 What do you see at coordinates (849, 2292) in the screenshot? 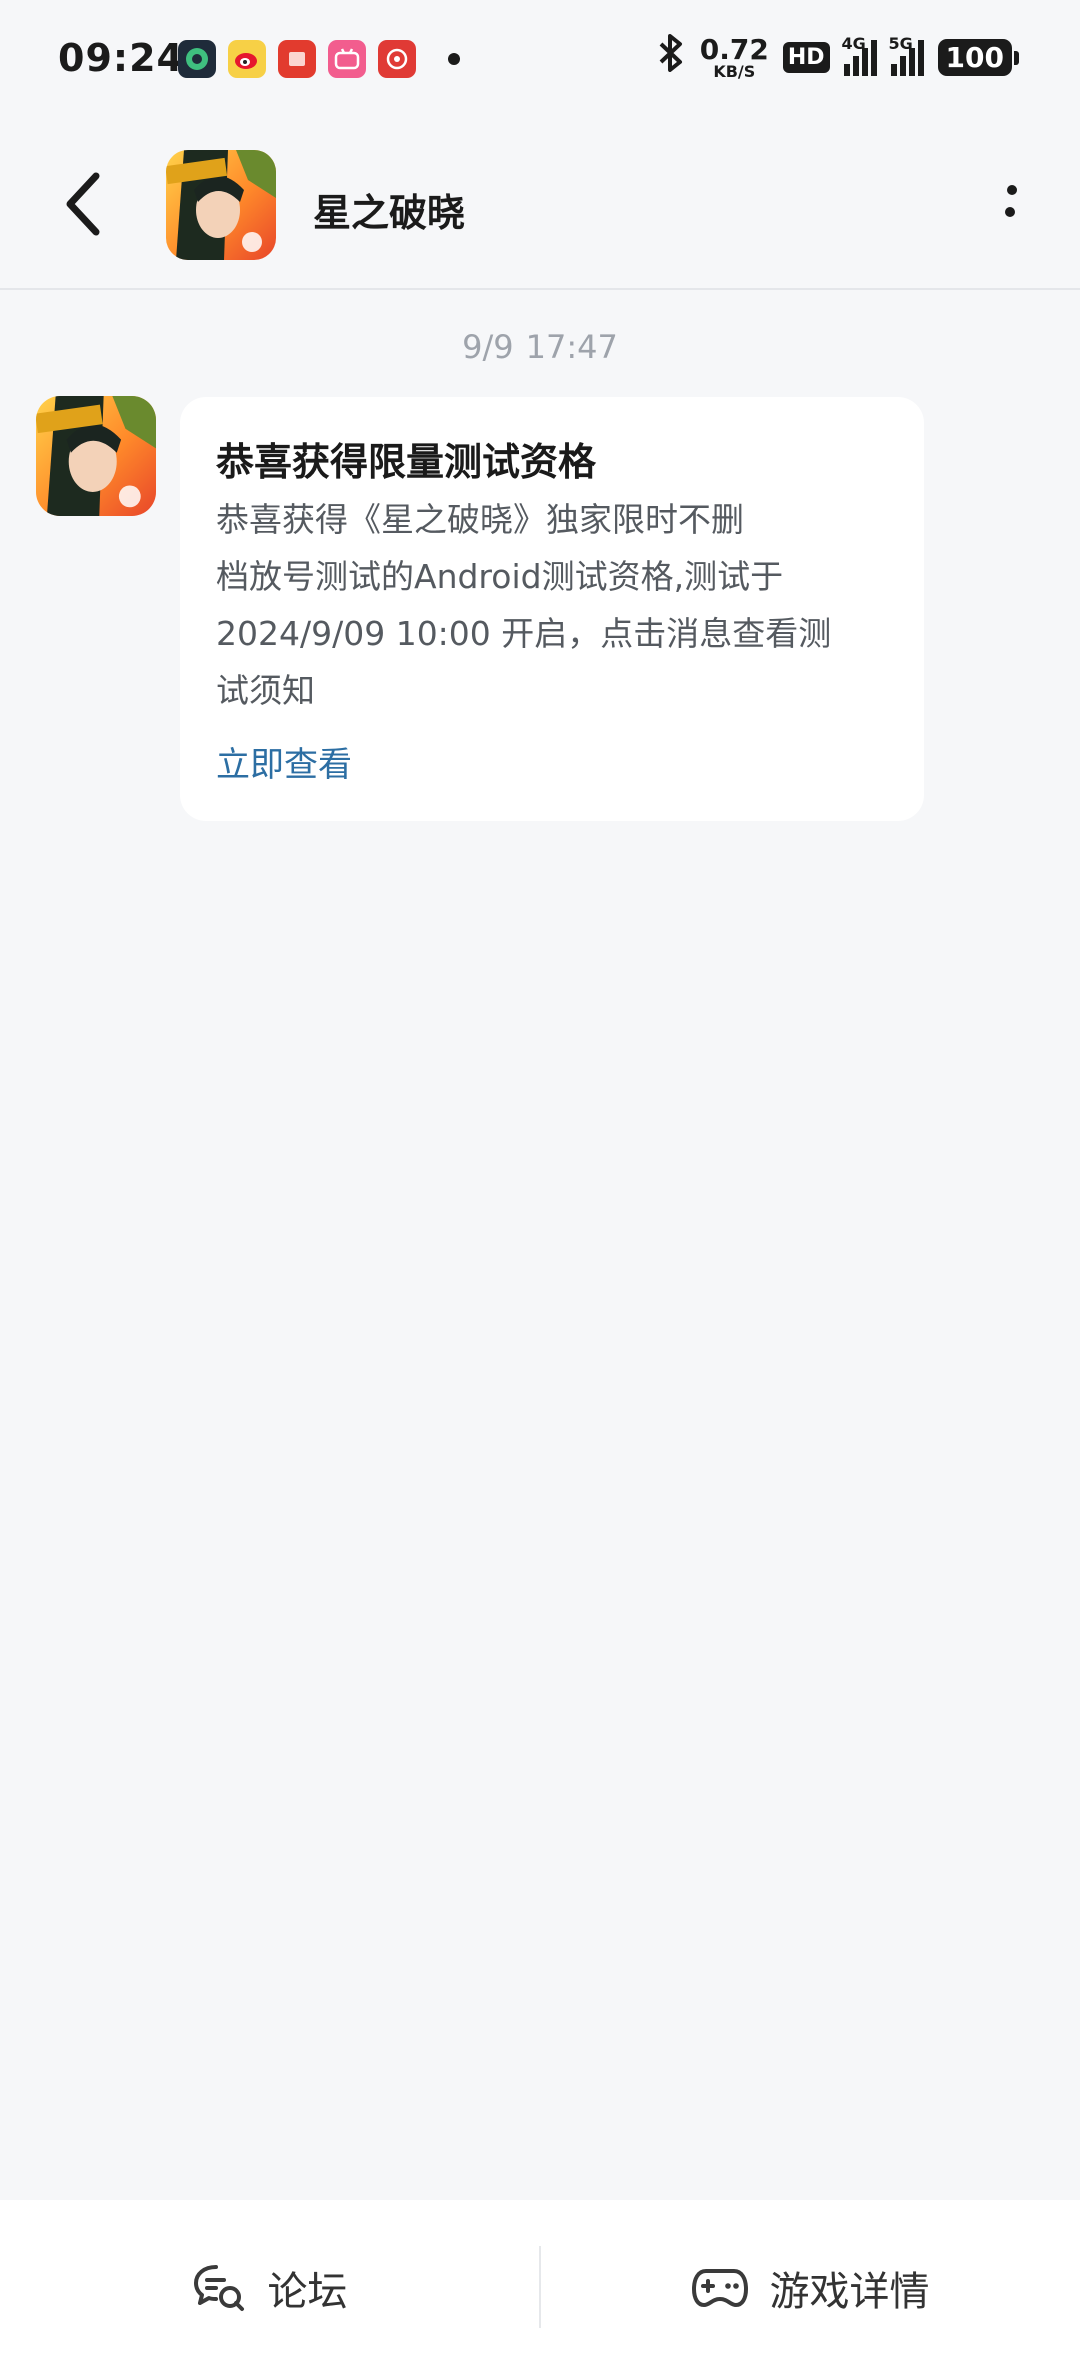
I see `game-details-label: 游戏详情` at bounding box center [849, 2292].